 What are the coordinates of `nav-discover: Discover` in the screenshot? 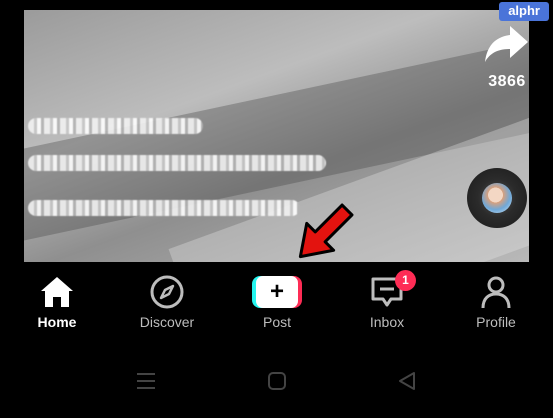 It's located at (167, 302).